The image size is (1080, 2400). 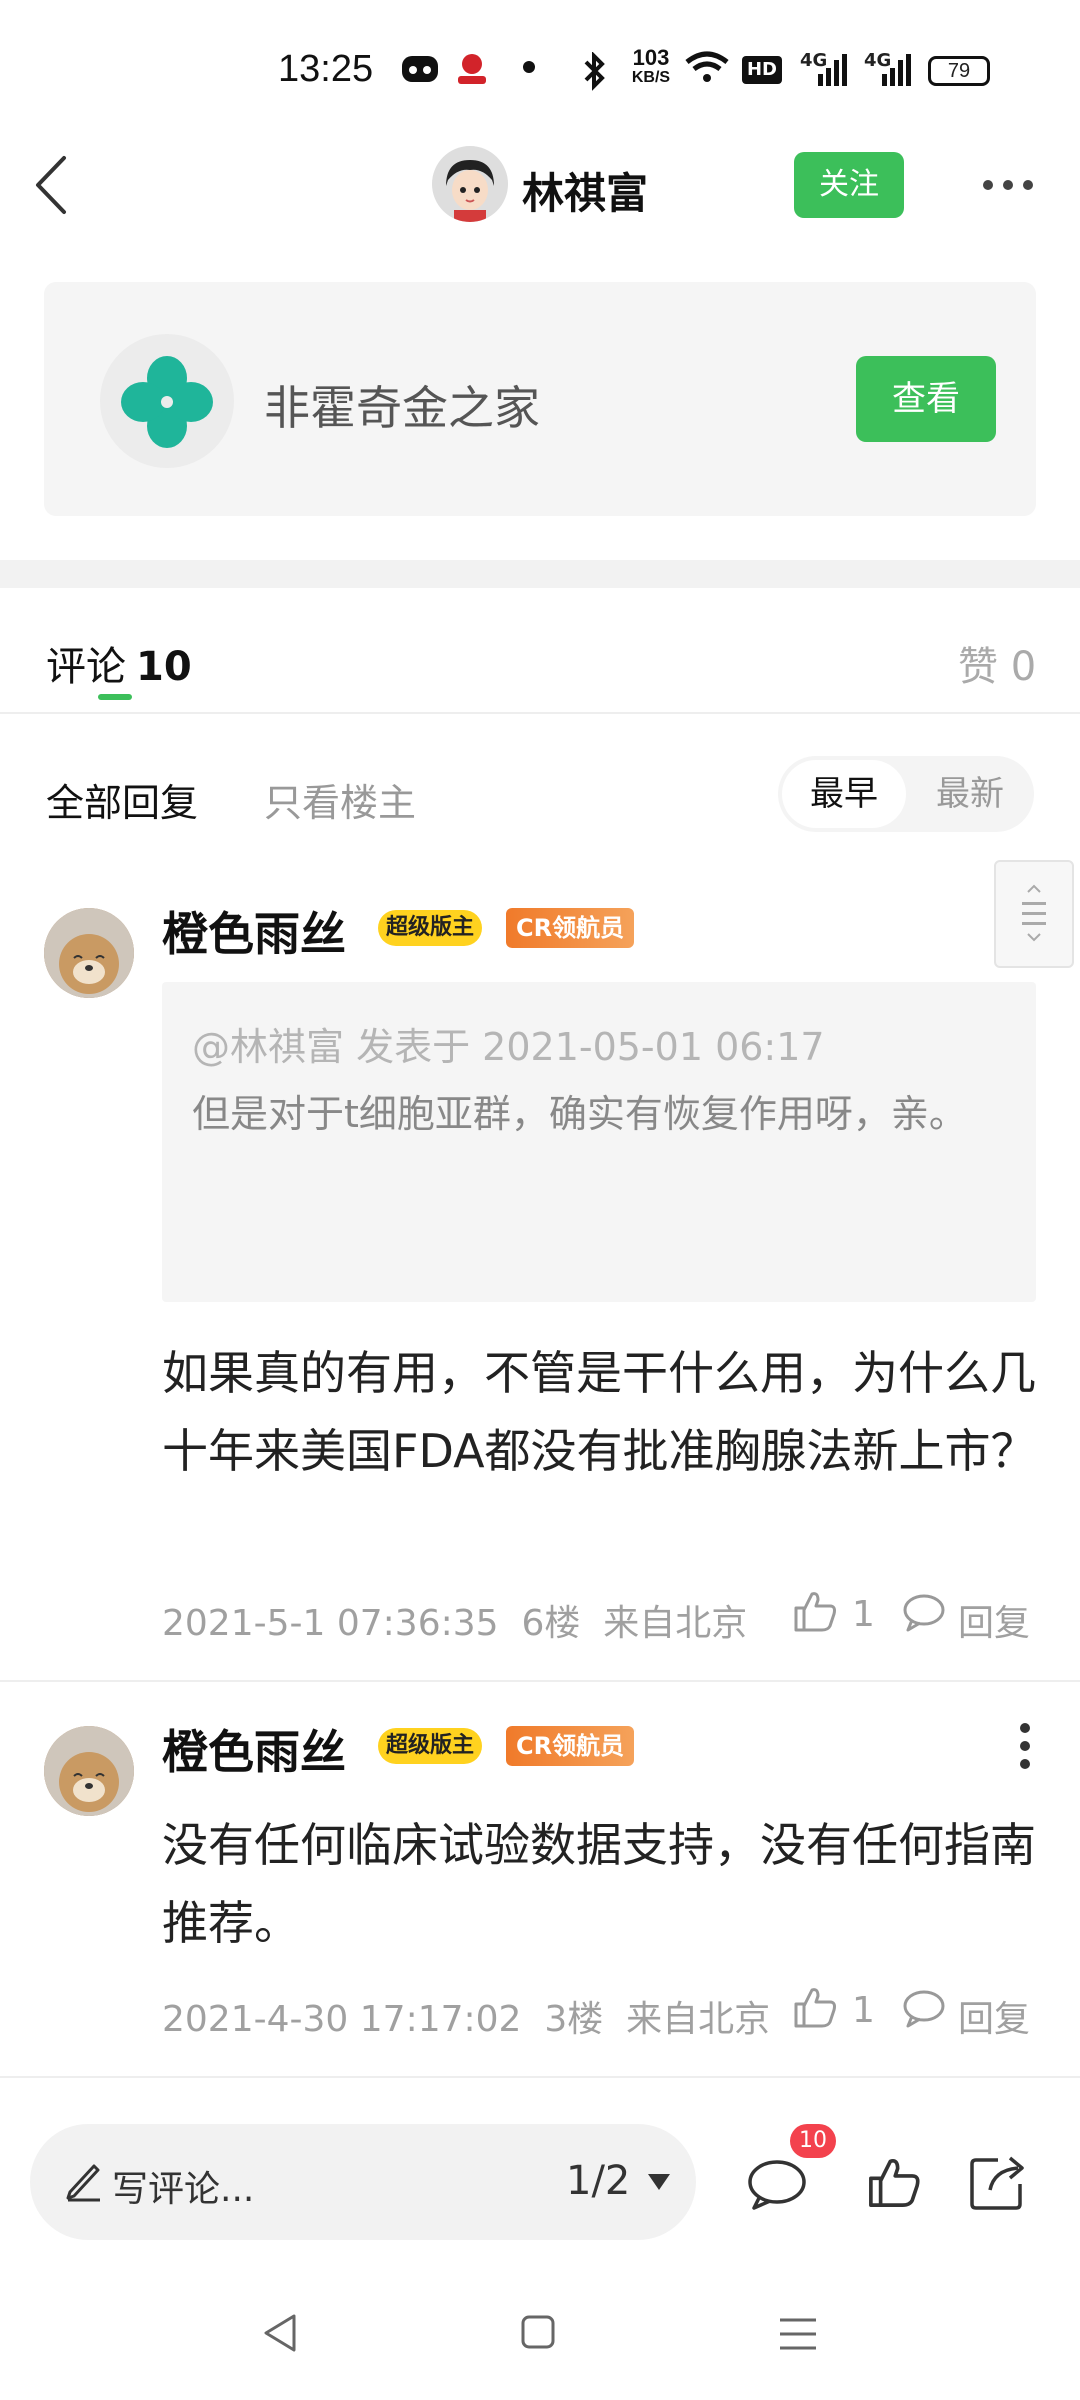 I want to click on follow-button: 关注, so click(x=849, y=185).